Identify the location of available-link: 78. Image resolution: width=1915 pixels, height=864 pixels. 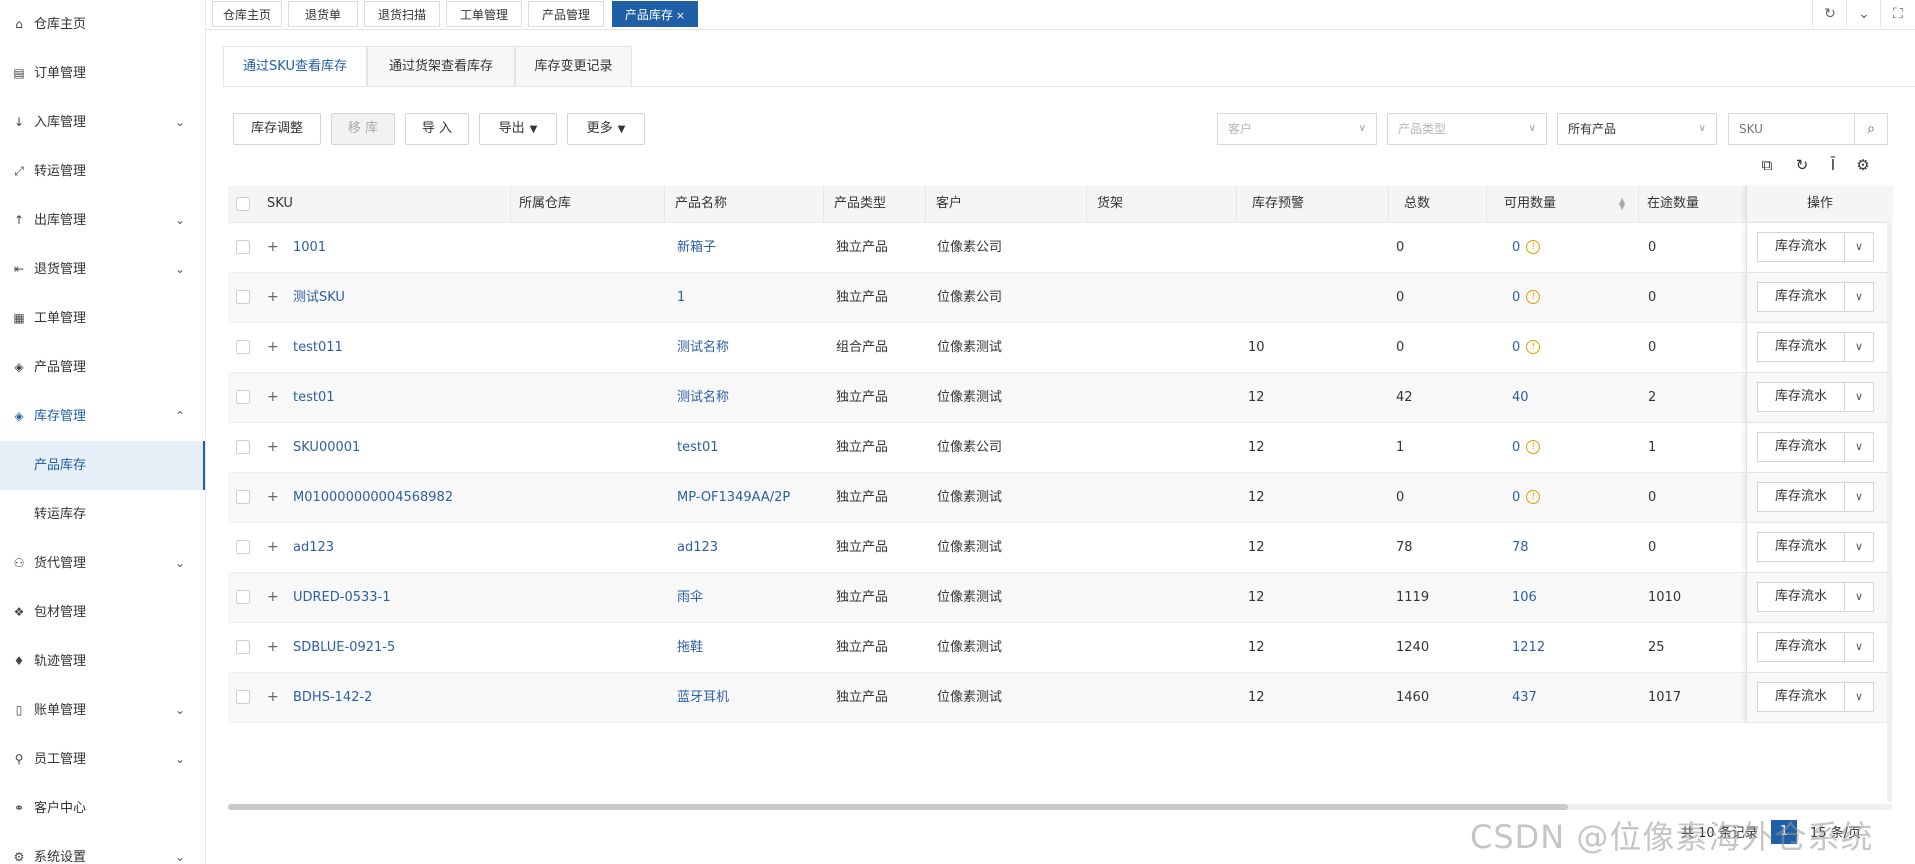
(1520, 547).